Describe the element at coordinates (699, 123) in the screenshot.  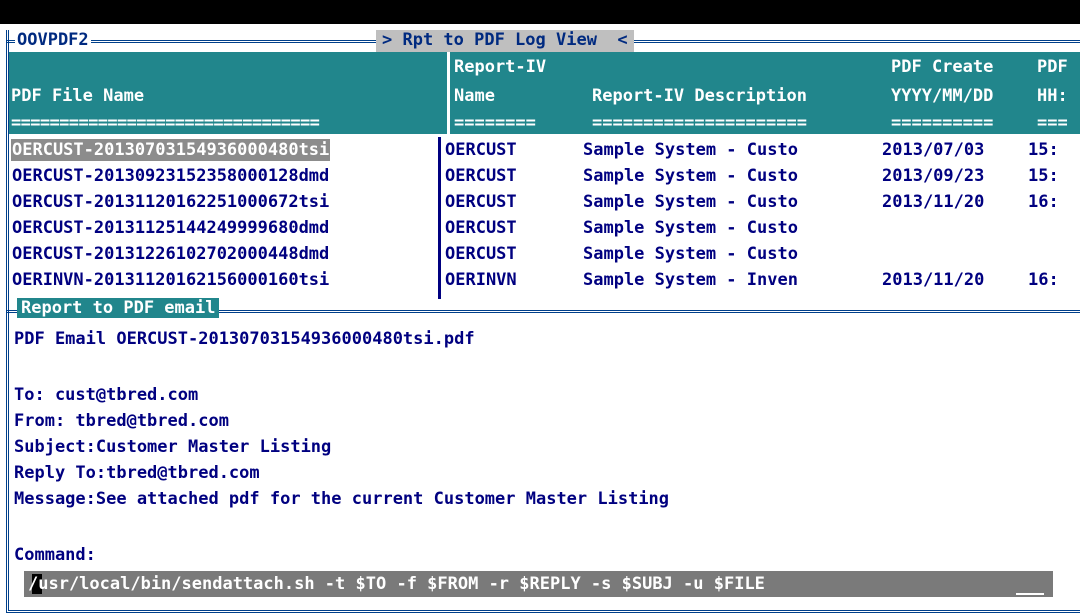
I see `header-description-underline: =====================` at that location.